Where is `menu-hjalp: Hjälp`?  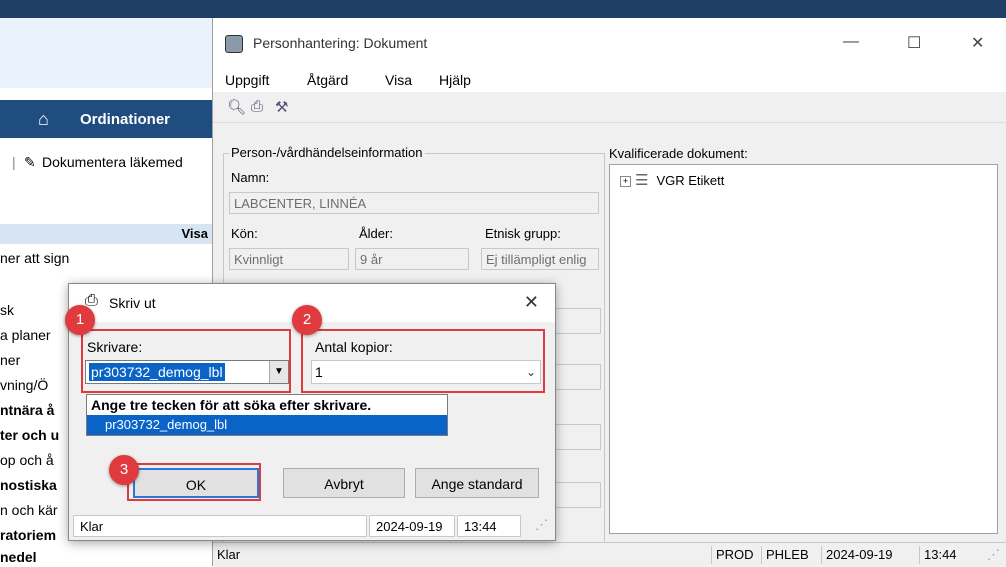
menu-hjalp: Hjälp is located at coordinates (455, 80).